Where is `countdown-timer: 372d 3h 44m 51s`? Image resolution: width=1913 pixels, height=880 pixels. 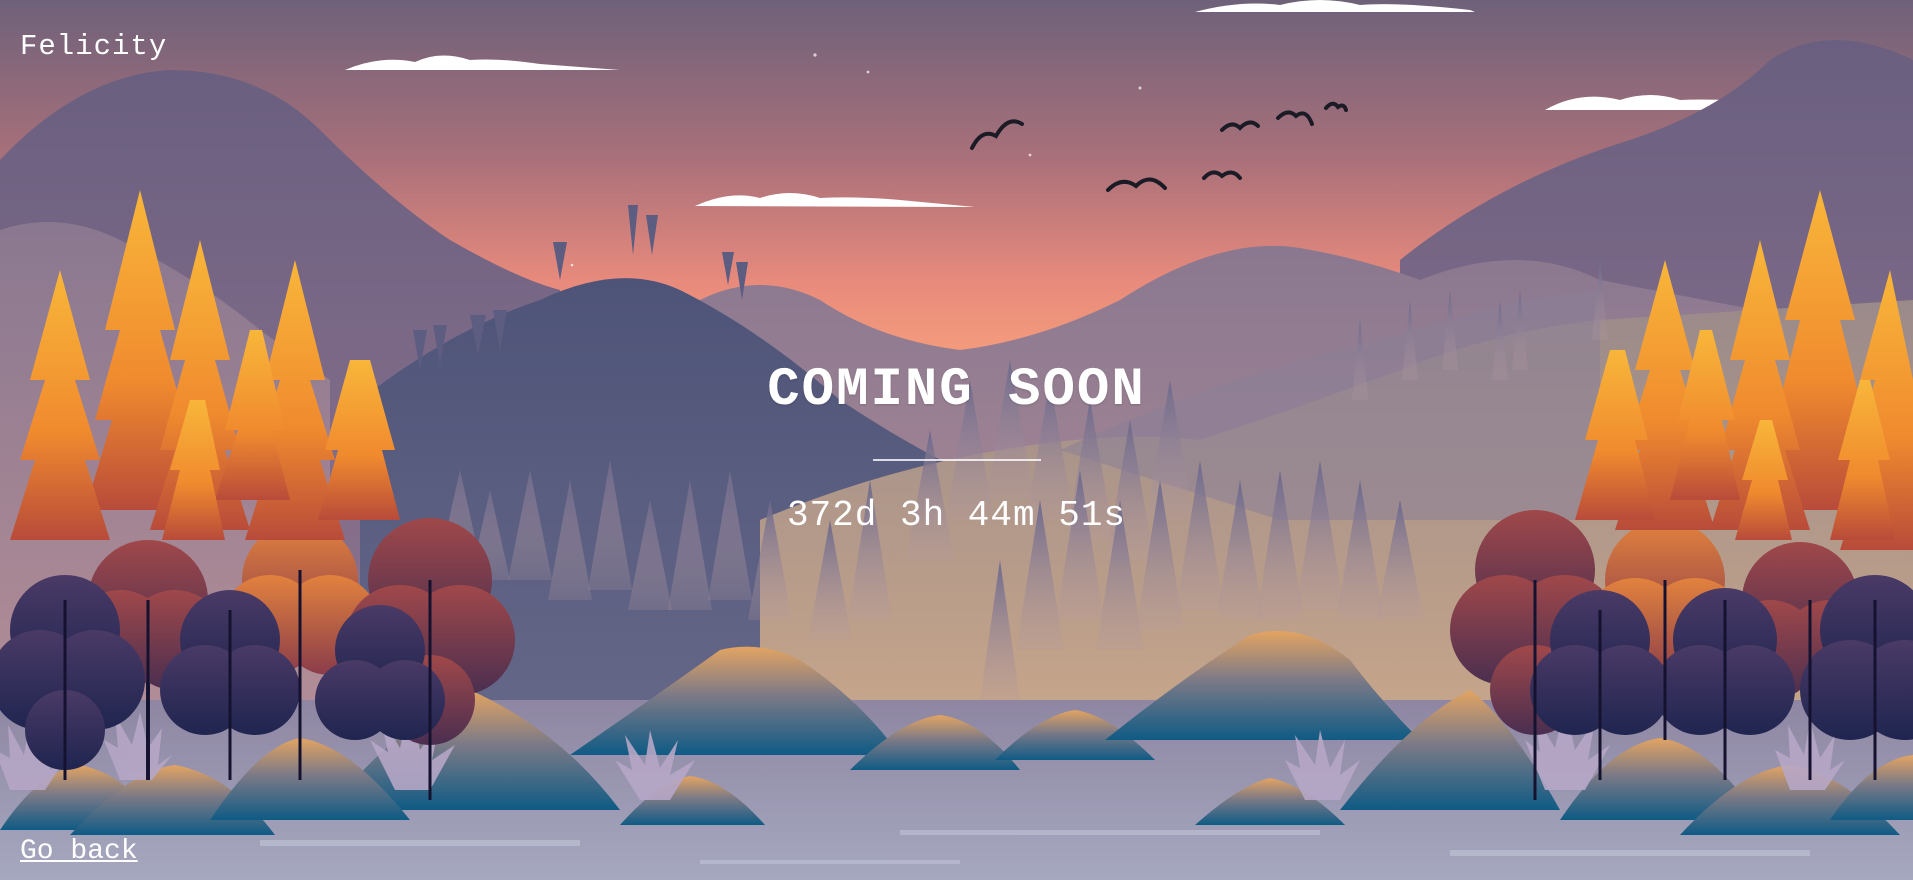
countdown-timer: 372d 3h 44m 51s is located at coordinates (956, 515).